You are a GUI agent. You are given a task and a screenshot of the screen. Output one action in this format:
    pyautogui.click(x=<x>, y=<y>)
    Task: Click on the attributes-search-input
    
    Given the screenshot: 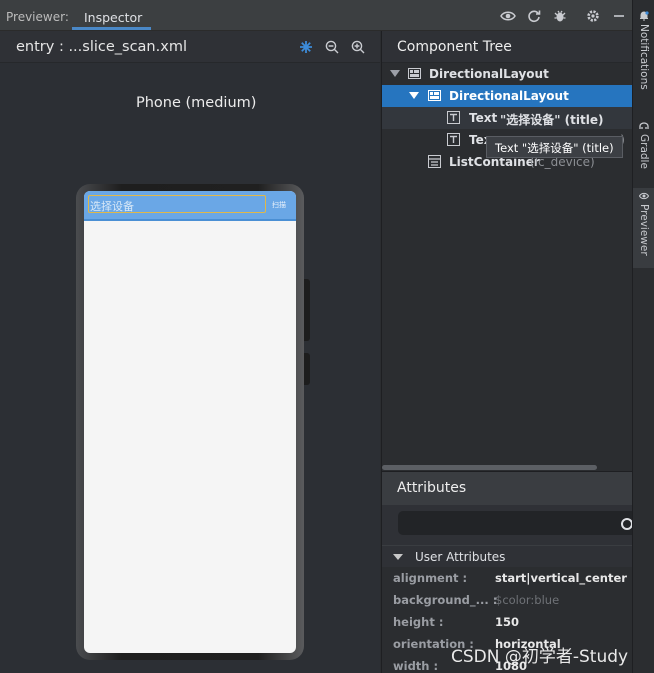 What is the action you would take?
    pyautogui.click(x=518, y=523)
    